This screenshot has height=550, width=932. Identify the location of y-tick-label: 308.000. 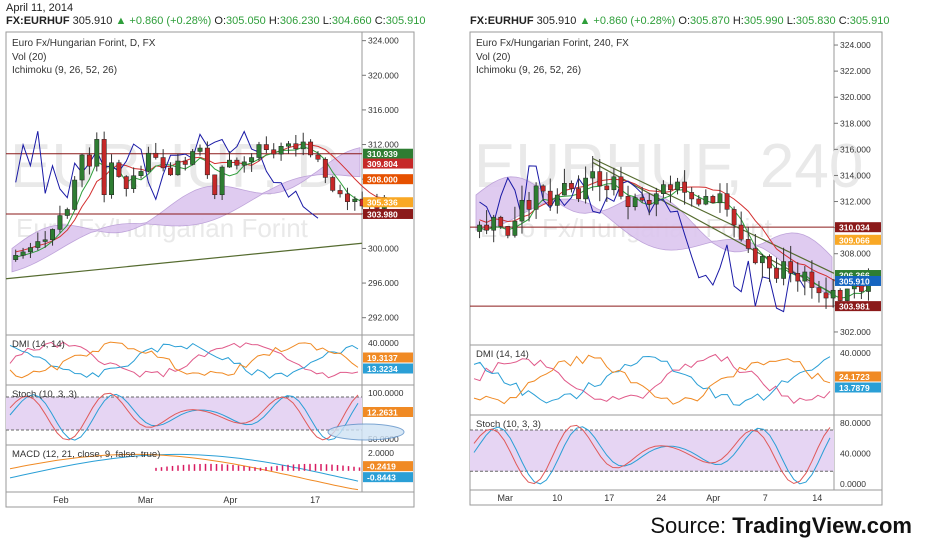
(855, 254).